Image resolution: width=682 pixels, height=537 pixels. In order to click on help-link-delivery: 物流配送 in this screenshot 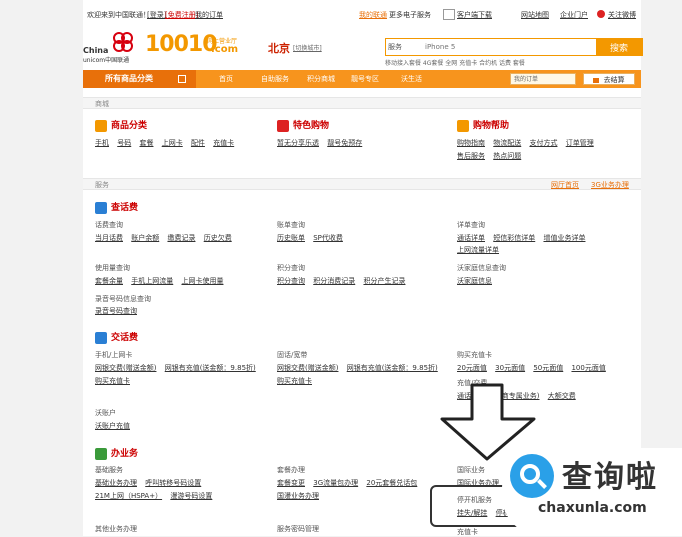, I will do `click(507, 143)`.